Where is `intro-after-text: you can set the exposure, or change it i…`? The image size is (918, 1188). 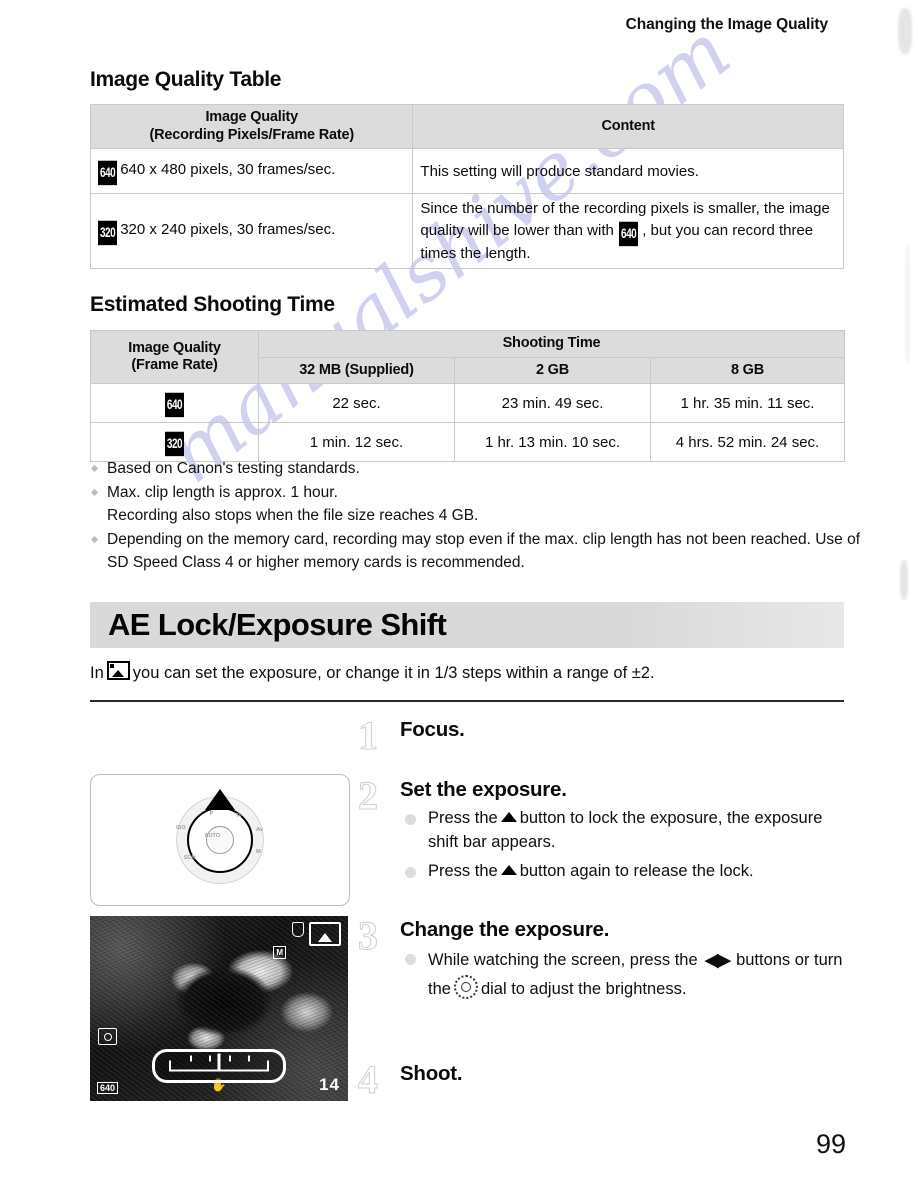 intro-after-text: you can set the exposure, or change it i… is located at coordinates (393, 673).